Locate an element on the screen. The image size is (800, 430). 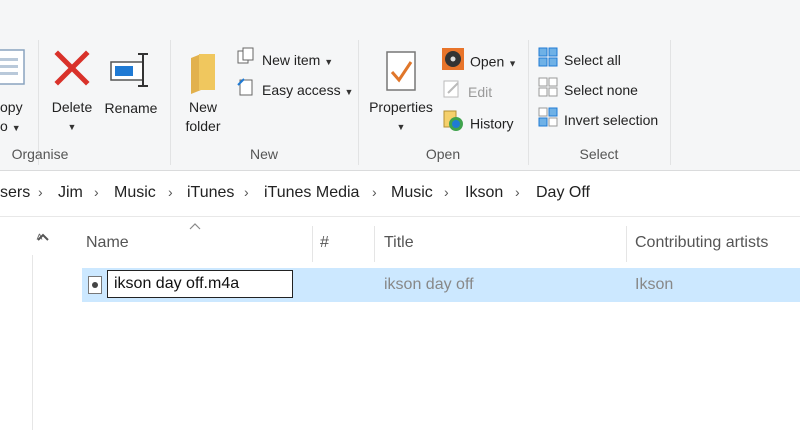
select-none-icon is located at coordinates (548, 91).